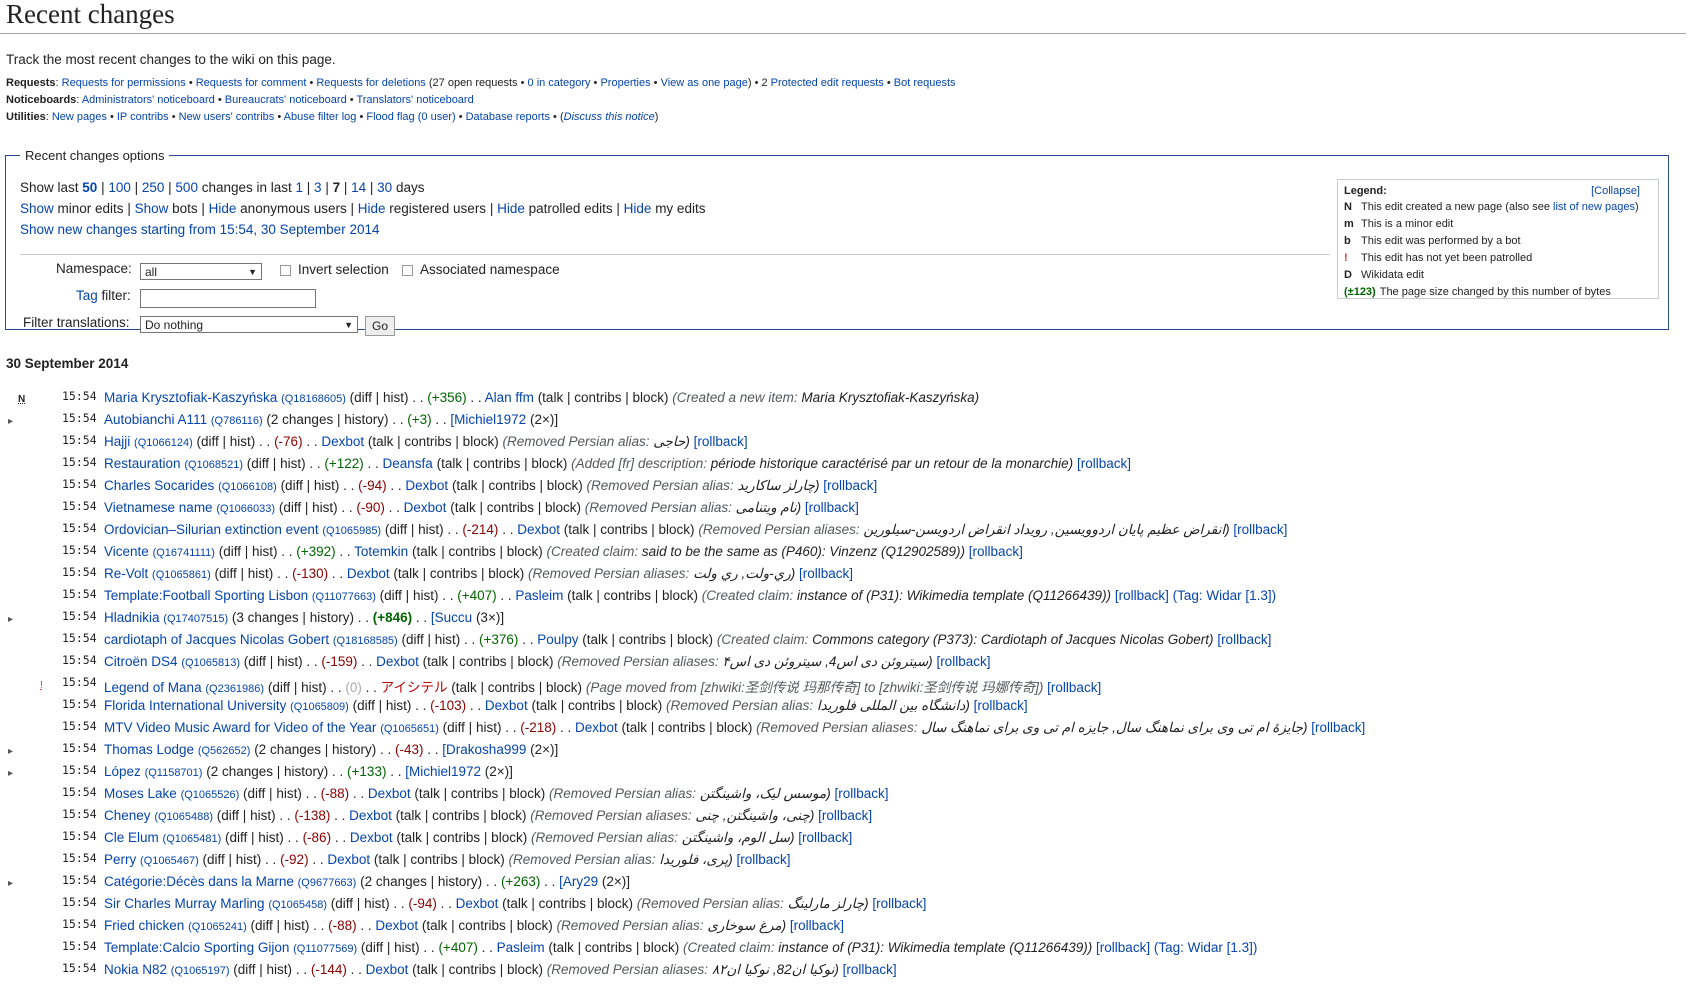 Image resolution: width=1692 pixels, height=986 pixels. Describe the element at coordinates (249, 324) in the screenshot. I see `filter-translations-select: Do nothing ▼` at that location.